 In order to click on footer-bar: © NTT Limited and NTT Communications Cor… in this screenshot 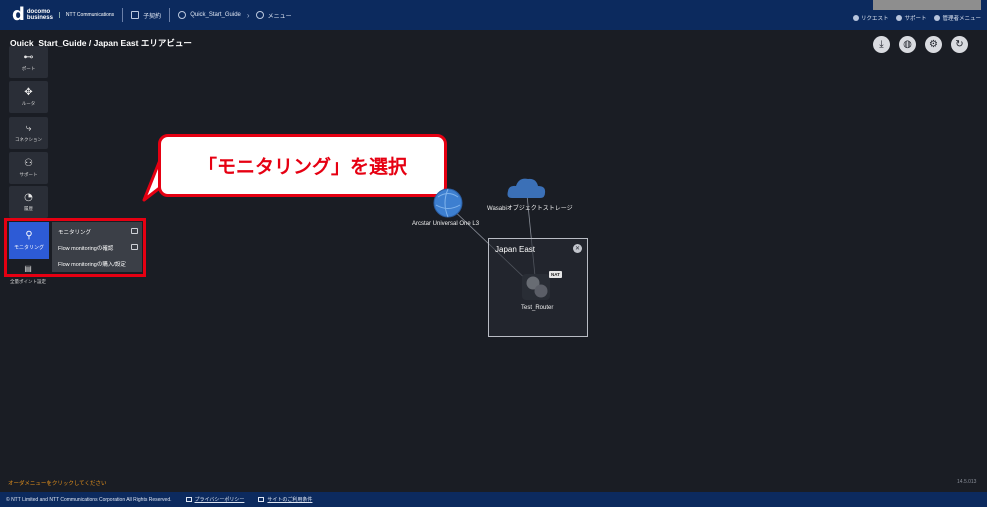, I will do `click(493, 499)`.